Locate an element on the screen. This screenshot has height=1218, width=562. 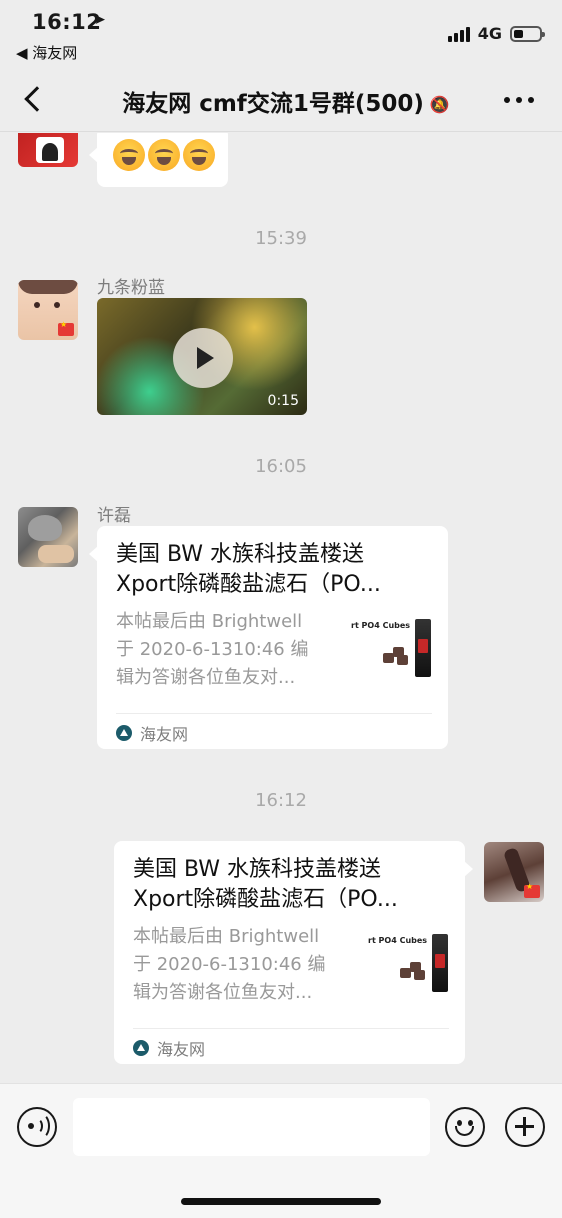
bell-slash-icon: 🔕 is located at coordinates (439, 104).